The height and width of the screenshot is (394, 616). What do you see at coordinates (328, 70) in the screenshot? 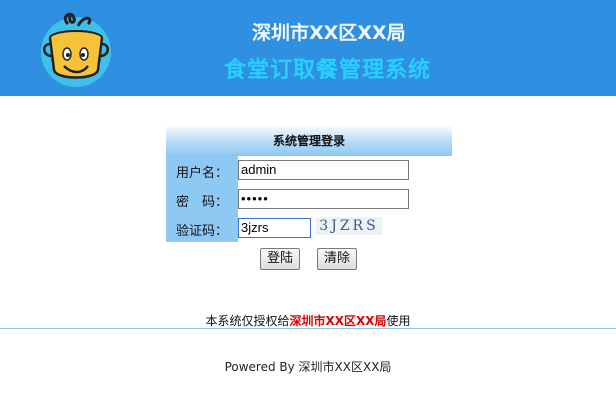
I see `system-title: 食堂订取餐管理系统` at bounding box center [328, 70].